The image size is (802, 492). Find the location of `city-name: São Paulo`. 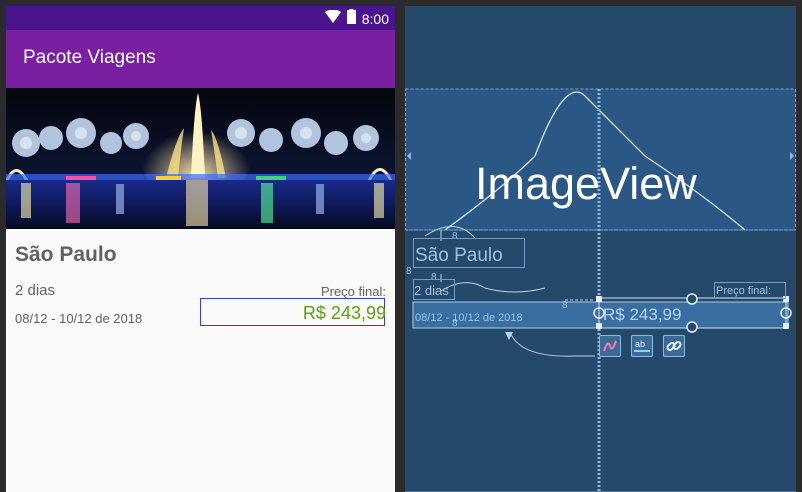

city-name: São Paulo is located at coordinates (66, 254).